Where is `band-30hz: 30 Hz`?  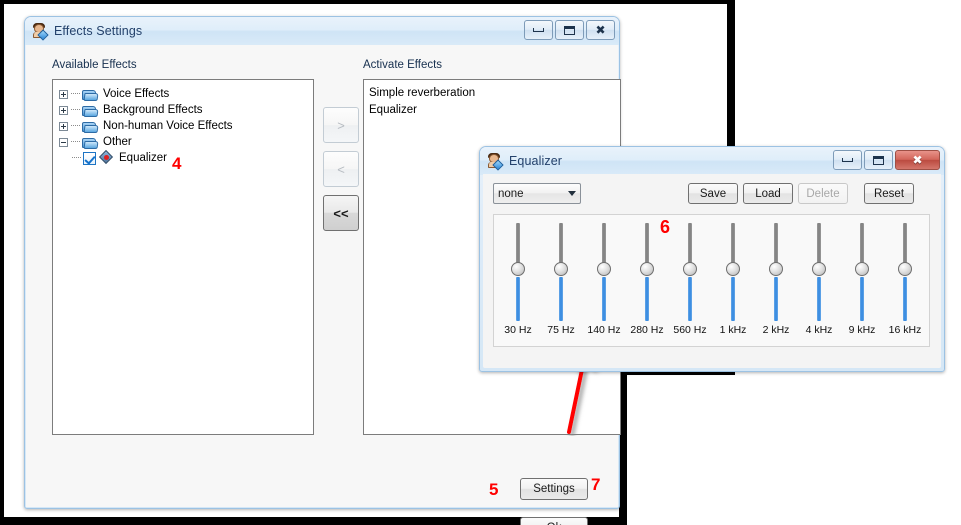 band-30hz: 30 Hz is located at coordinates (518, 278).